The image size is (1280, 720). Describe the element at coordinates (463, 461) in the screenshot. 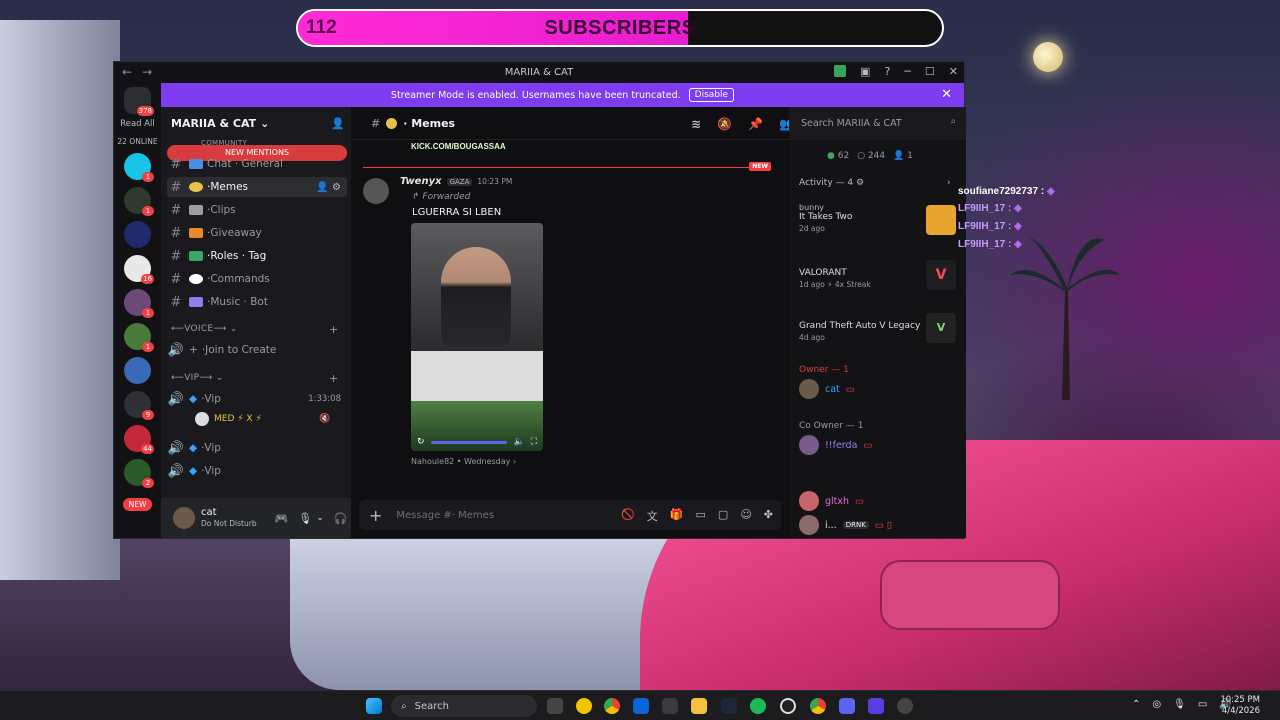

I see `forward-source: Nahoule82 • Wednesday ›` at that location.